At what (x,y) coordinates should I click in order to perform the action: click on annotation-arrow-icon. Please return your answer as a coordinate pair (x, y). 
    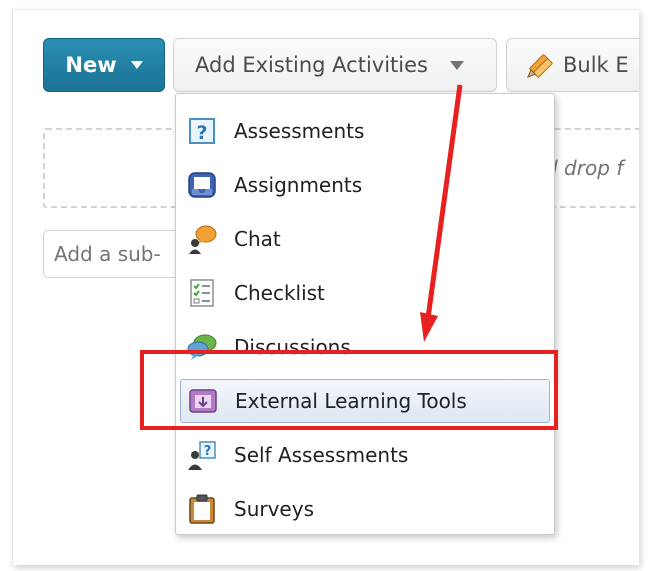
    Looking at the image, I should click on (441, 213).